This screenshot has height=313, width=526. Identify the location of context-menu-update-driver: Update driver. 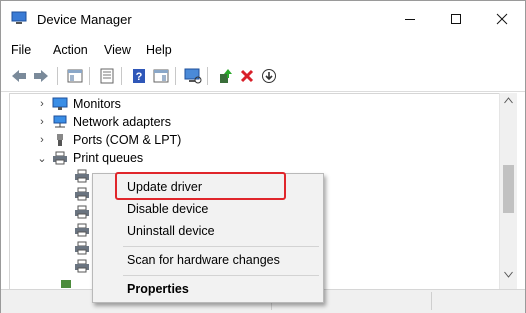
(164, 187).